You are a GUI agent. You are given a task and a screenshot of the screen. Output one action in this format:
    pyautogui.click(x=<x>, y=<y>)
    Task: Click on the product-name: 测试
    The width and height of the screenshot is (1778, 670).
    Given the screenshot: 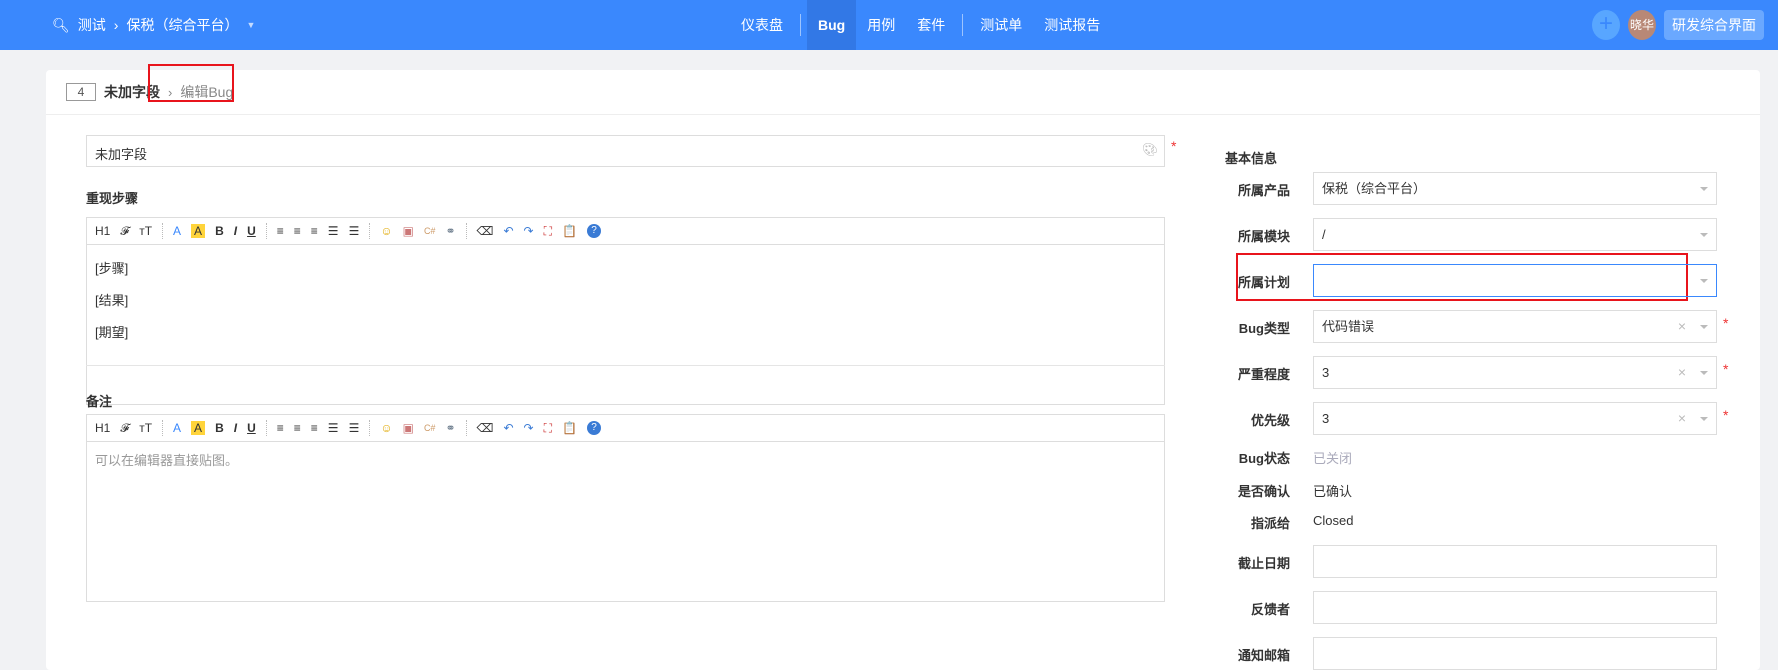 What is the action you would take?
    pyautogui.click(x=92, y=25)
    